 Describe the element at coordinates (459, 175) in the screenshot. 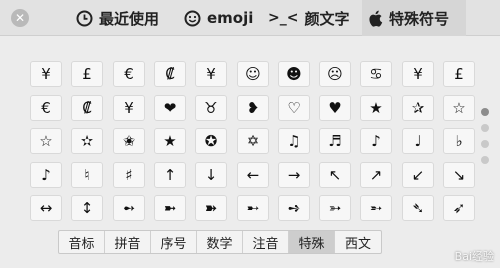

I see `symbol-key: ↘` at that location.